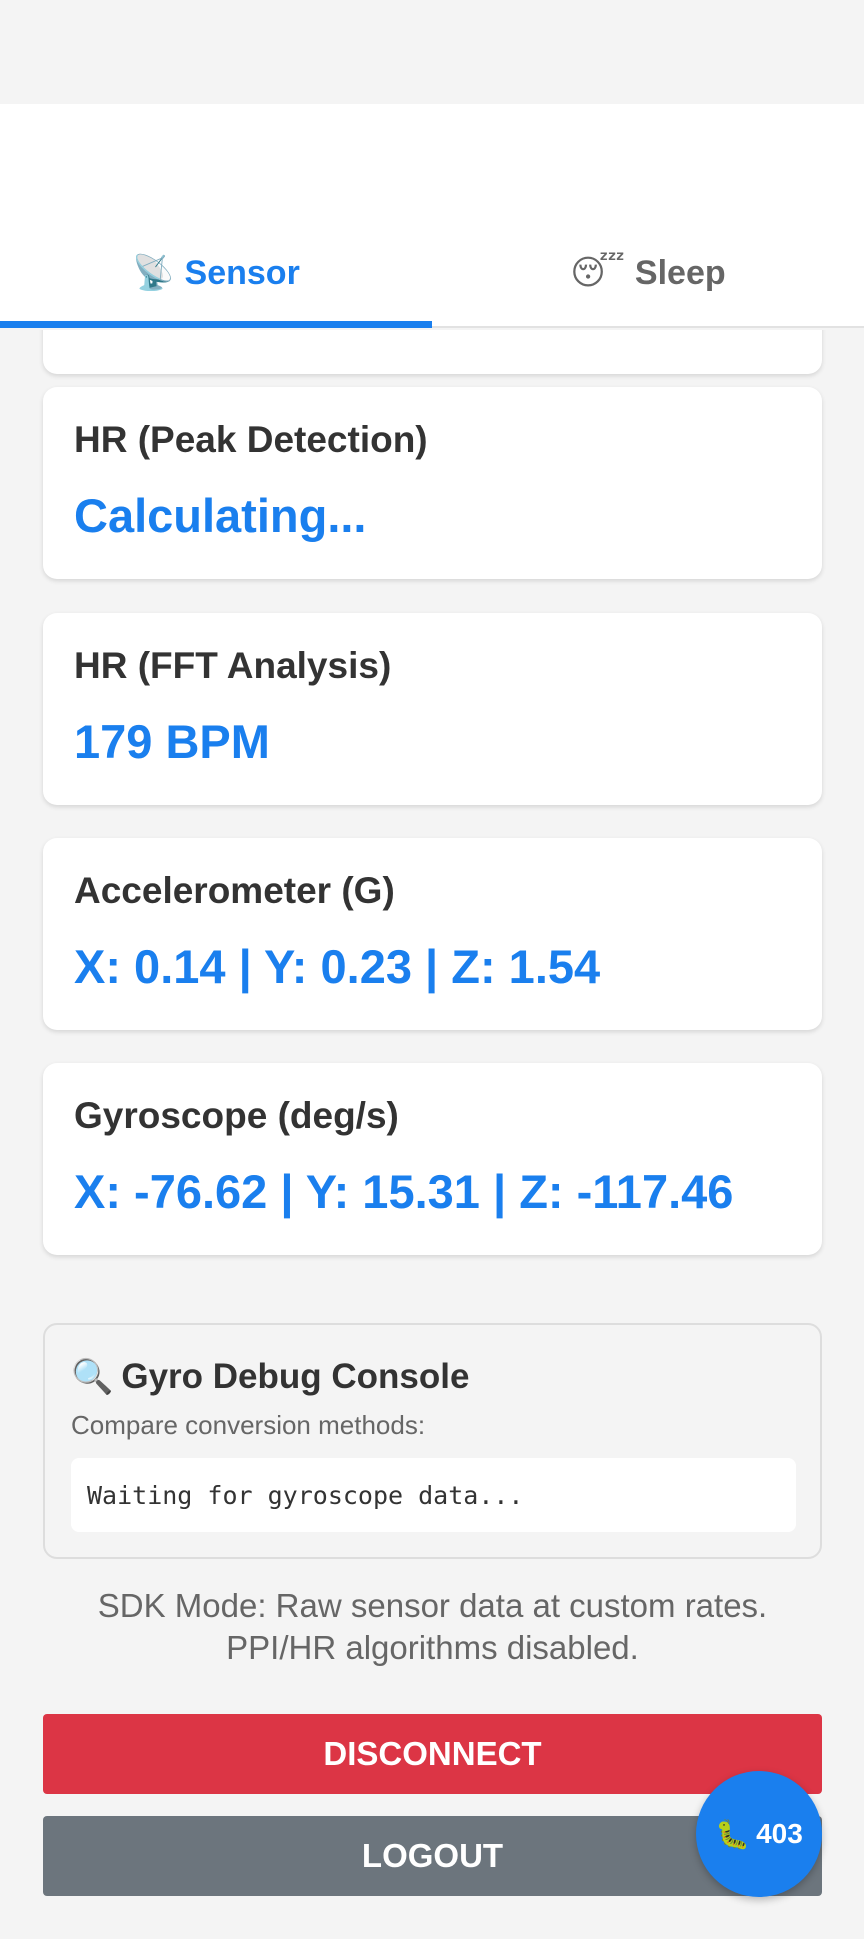  I want to click on debug-fab-button: 🐛 403, so click(759, 1834).